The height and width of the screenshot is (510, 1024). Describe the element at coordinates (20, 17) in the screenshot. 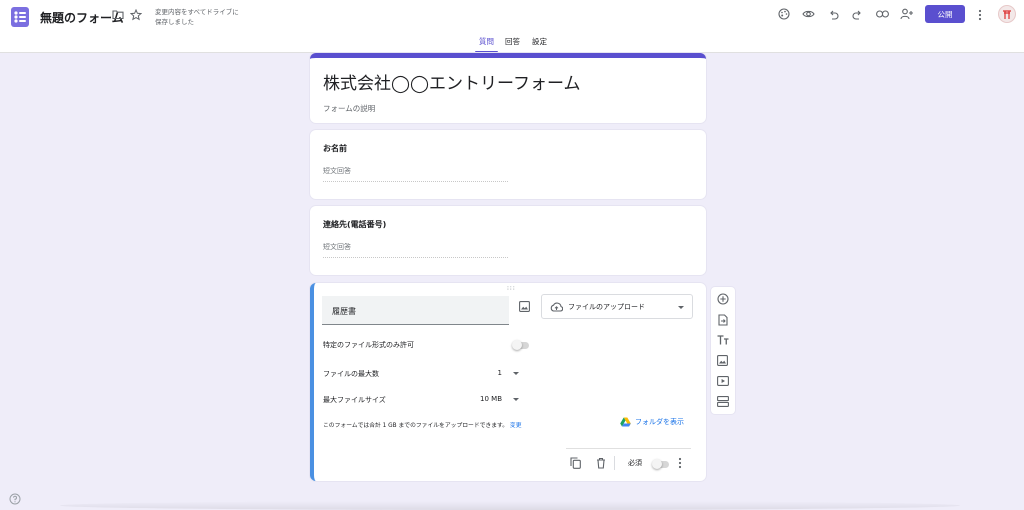

I see `forms-logo-icon` at that location.